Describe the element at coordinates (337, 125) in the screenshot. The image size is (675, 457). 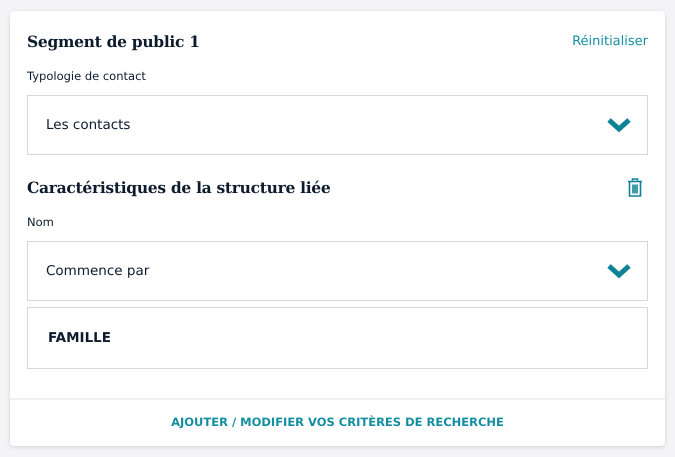
I see `select-field: Les contacts` at that location.